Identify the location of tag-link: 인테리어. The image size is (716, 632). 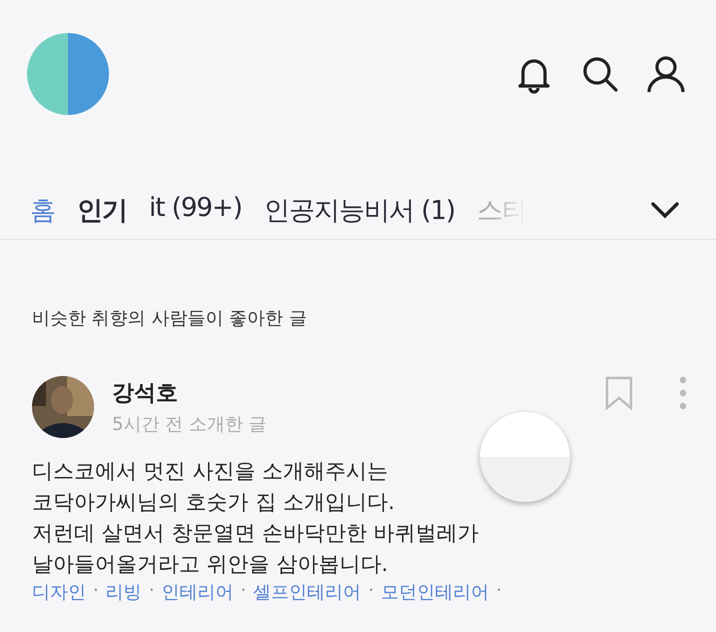
(197, 592).